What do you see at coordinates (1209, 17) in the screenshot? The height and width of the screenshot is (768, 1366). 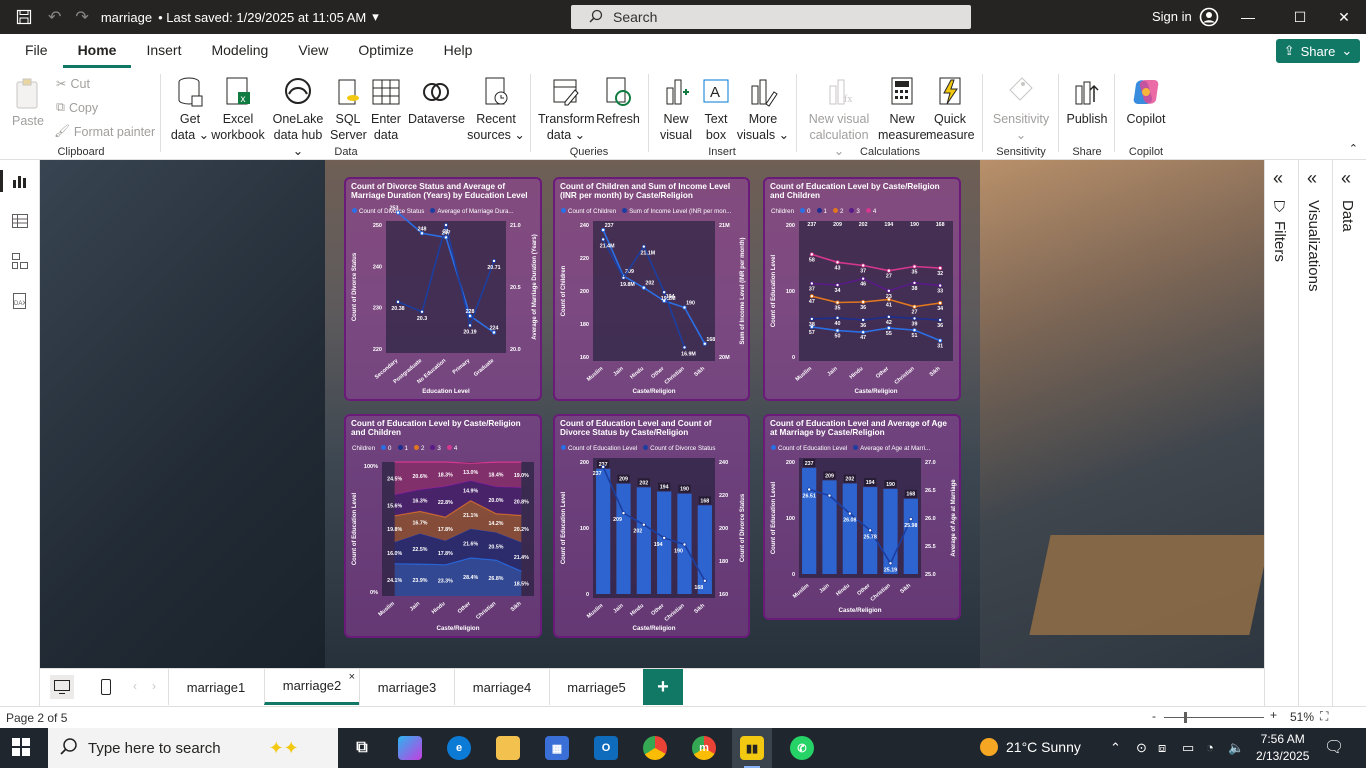 I see `account-avatar-icon` at bounding box center [1209, 17].